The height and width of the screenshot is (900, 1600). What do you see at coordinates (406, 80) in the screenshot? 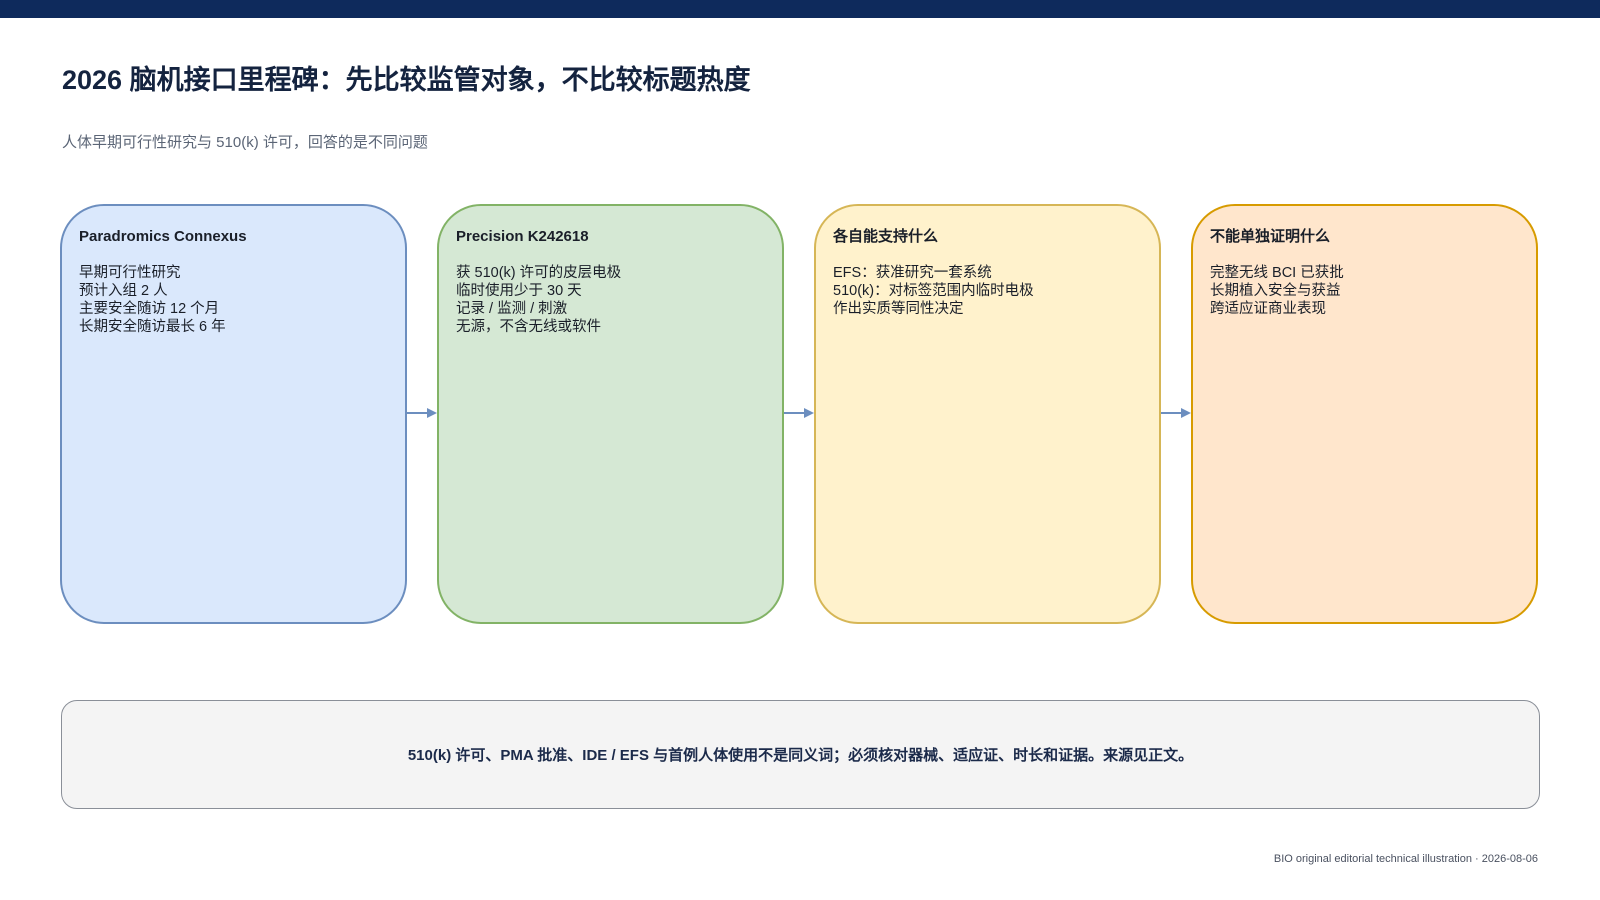
I see `page-title: 2026 脑机接口里程碑：先比较监管对象，不比较标题热度` at bounding box center [406, 80].